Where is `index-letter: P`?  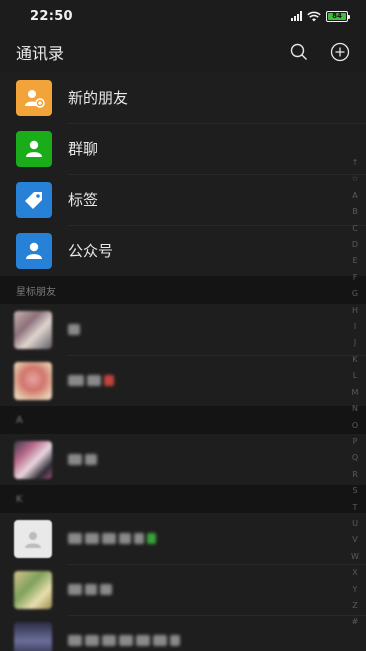
index-letter: P is located at coordinates (355, 442).